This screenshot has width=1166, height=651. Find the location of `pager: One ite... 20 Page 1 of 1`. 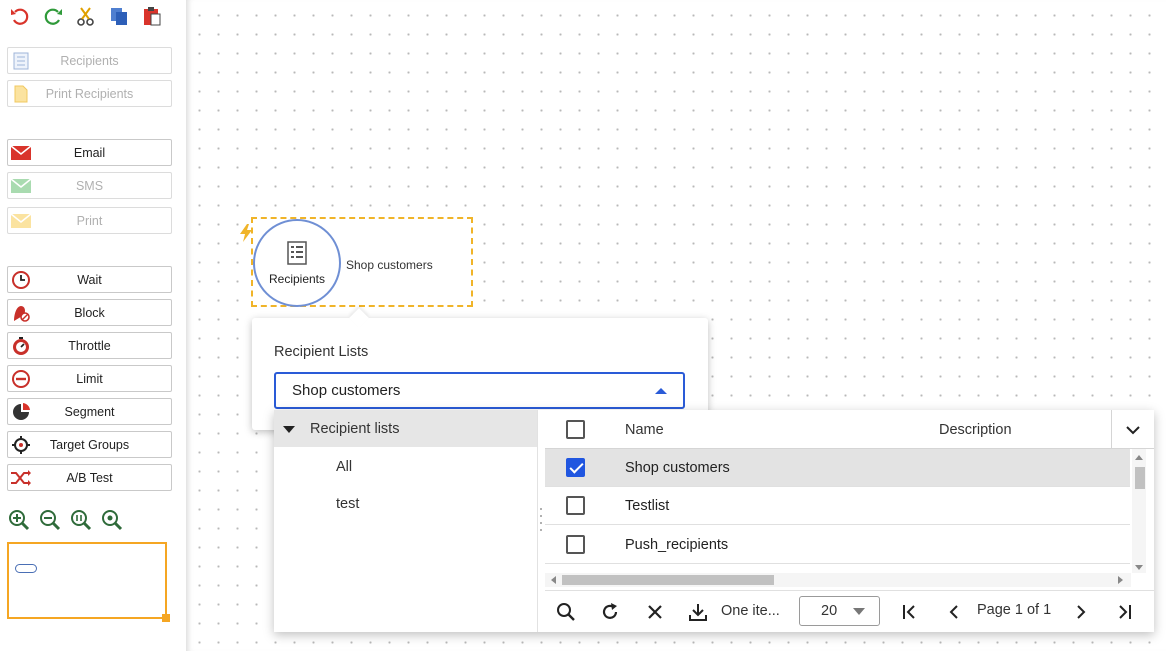

pager: One ite... 20 Page 1 of 1 is located at coordinates (849, 611).